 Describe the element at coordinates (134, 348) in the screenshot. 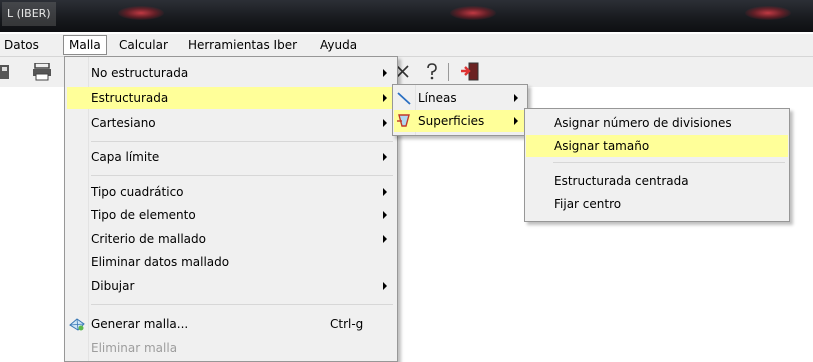

I see `menu-item-eliminar-malla: Eliminar malla` at that location.